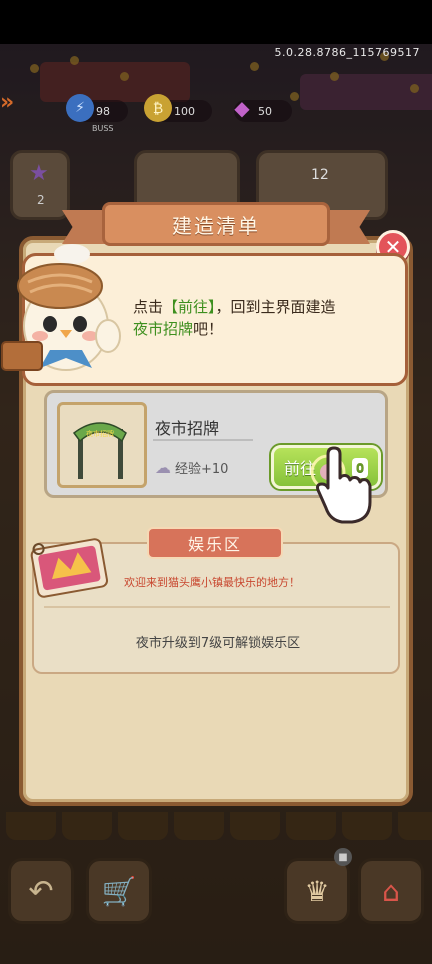  Describe the element at coordinates (41, 200) in the screenshot. I see `top-card-left-value: 2` at that location.